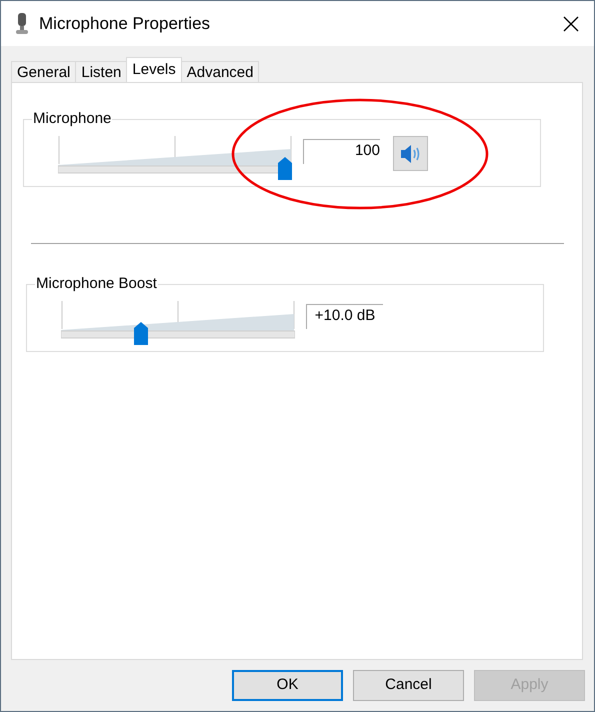 This screenshot has height=712, width=595. I want to click on microphone-icon, so click(22, 23).